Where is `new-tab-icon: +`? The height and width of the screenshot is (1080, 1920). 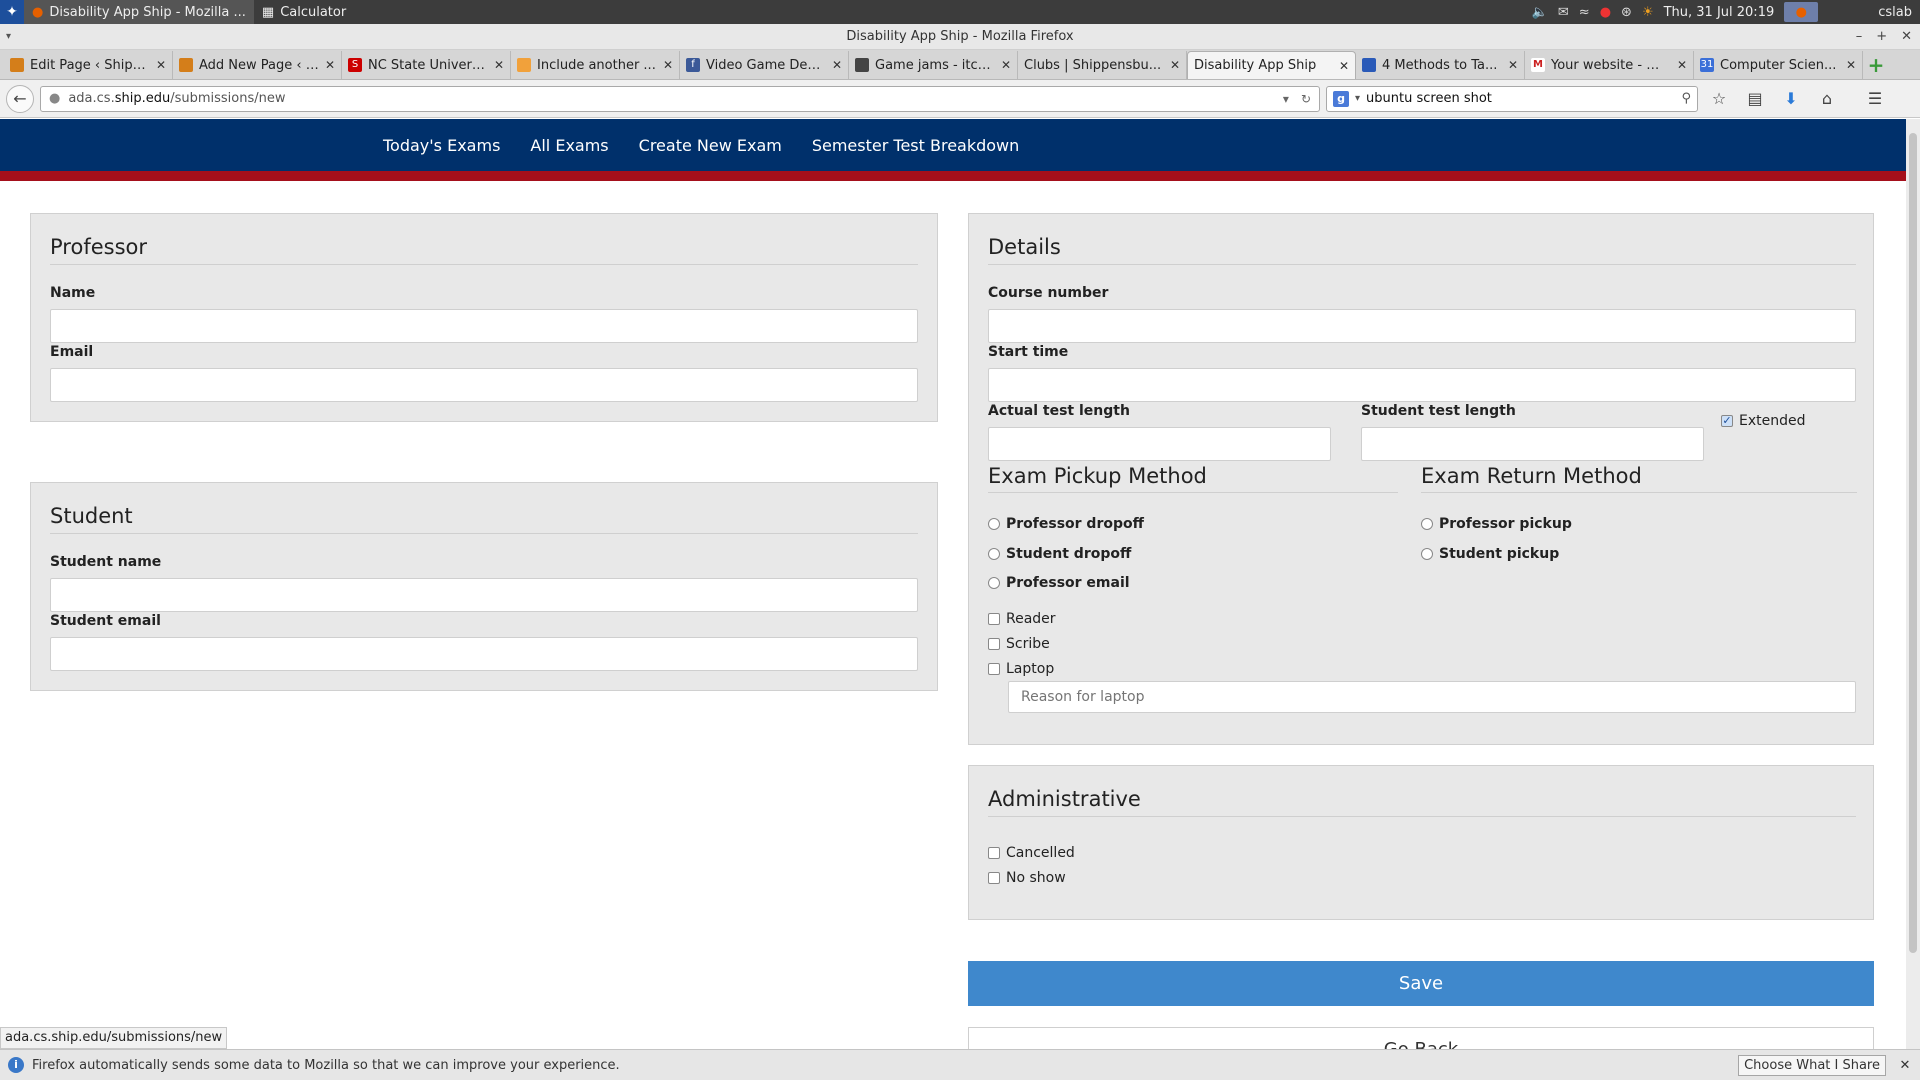 new-tab-icon: + is located at coordinates (1876, 65).